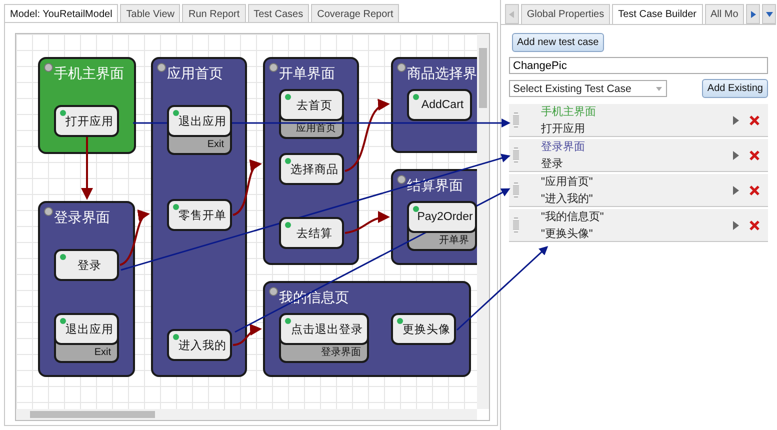  I want to click on action-label: 点击退出登录, so click(327, 329).